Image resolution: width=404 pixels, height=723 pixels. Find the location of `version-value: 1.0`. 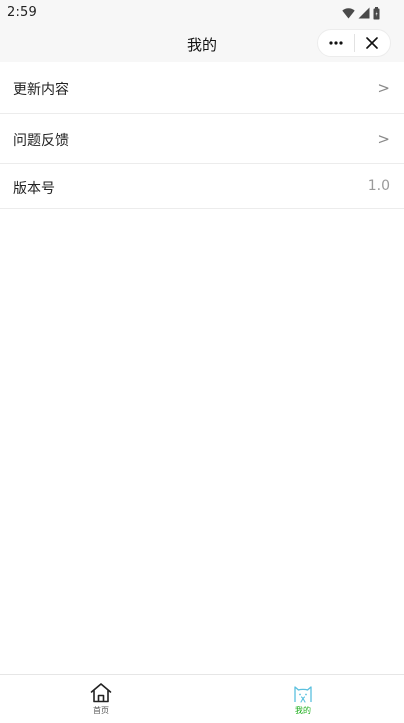

version-value: 1.0 is located at coordinates (378, 186).